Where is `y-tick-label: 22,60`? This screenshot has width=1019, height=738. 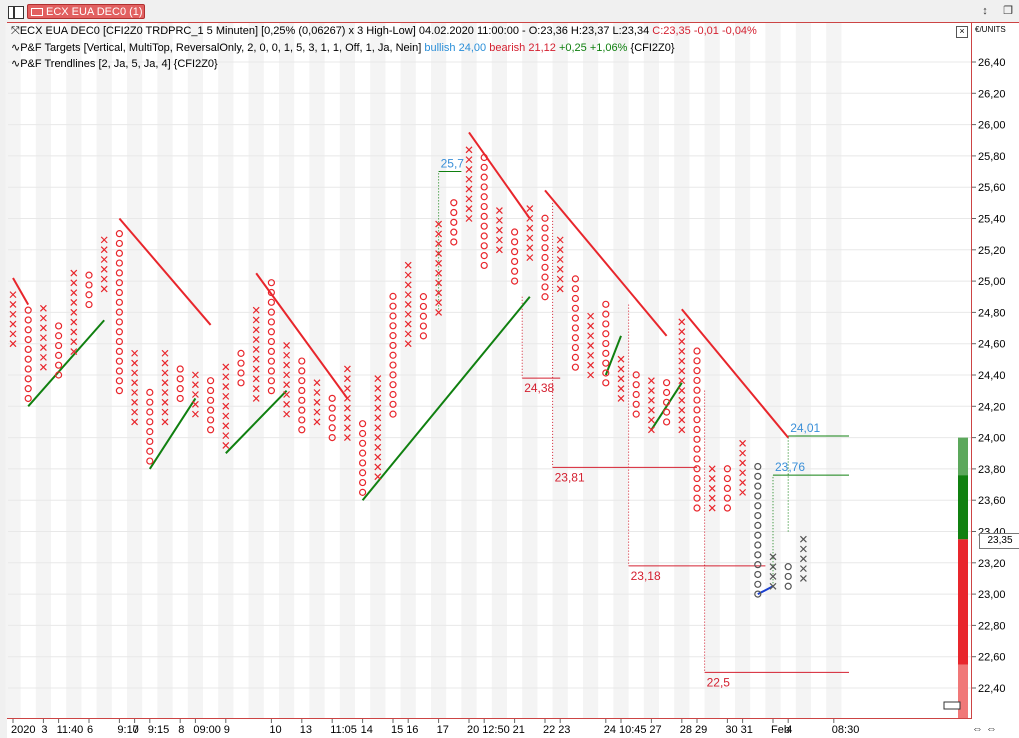
y-tick-label: 22,60 is located at coordinates (992, 658).